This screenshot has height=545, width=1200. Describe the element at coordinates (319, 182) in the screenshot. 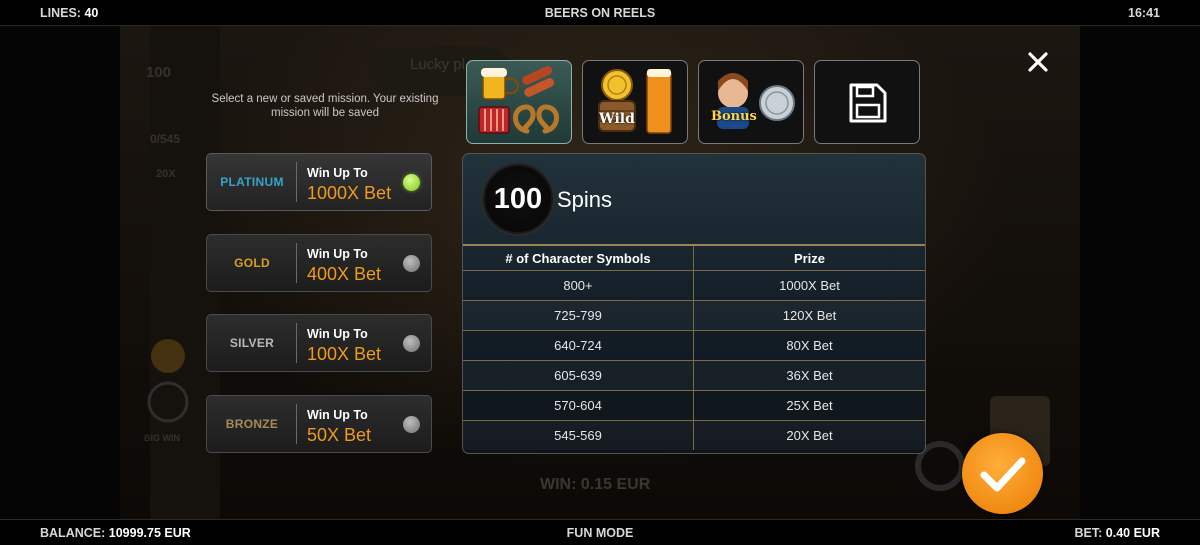

I see `mission-platinum: PLATINUM Win Up To 1000X Bet` at that location.